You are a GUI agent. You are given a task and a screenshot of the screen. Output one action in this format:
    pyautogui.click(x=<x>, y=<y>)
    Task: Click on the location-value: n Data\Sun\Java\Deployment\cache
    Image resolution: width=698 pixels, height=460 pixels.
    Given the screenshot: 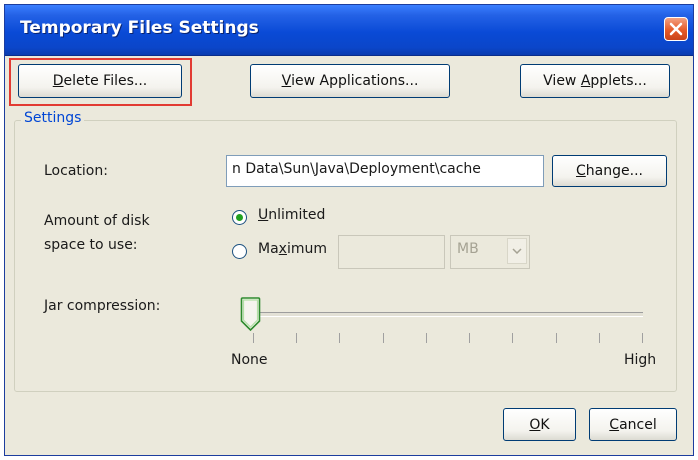 What is the action you would take?
    pyautogui.click(x=356, y=169)
    